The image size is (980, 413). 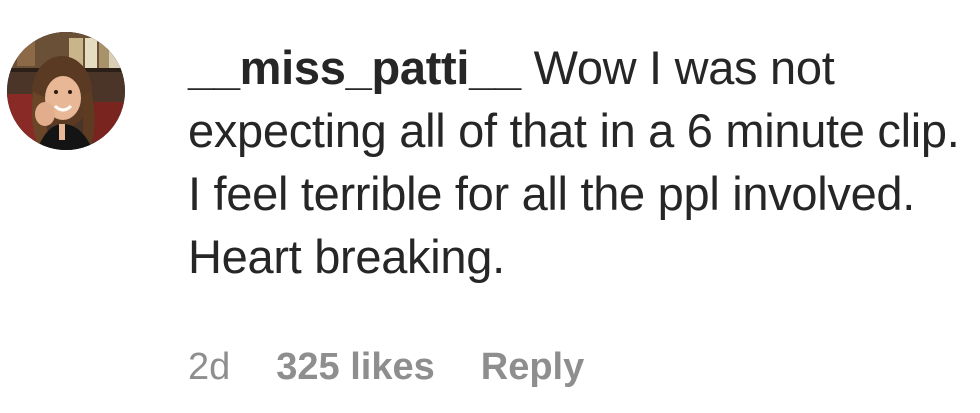 What do you see at coordinates (209, 367) in the screenshot?
I see `timestamp: 2d` at bounding box center [209, 367].